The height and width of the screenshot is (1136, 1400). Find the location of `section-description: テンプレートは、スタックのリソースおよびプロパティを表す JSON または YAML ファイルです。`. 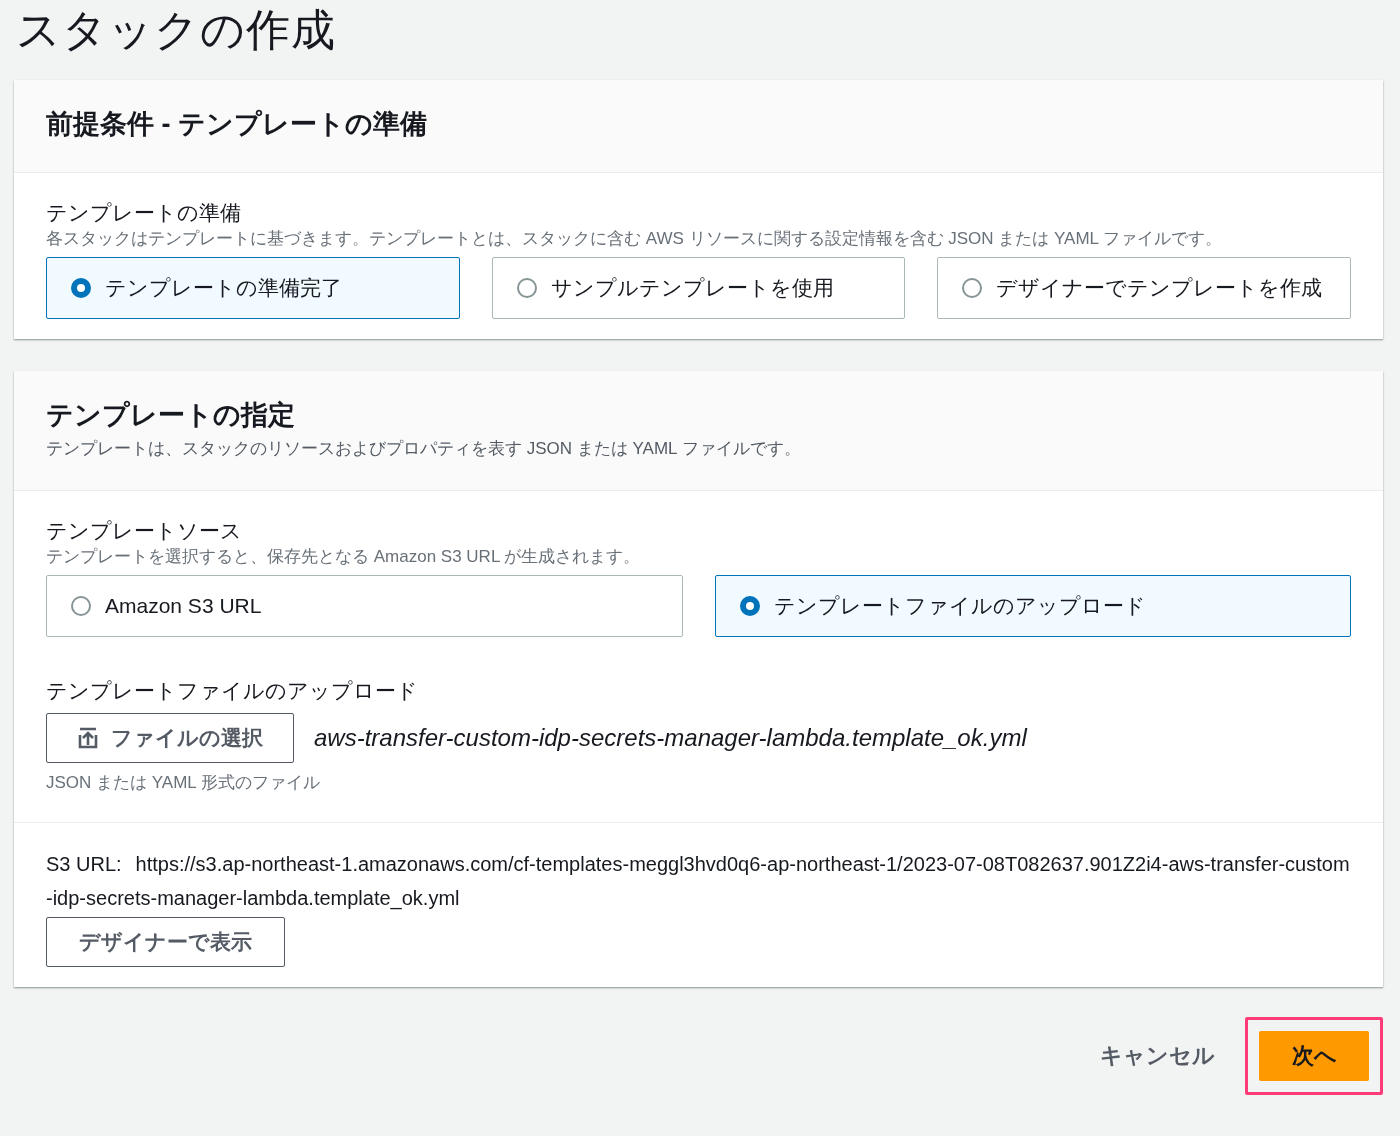

section-description: テンプレートは、スタックのリソースおよびプロパティを表す JSON または YAML ファイルです。 is located at coordinates (424, 449).